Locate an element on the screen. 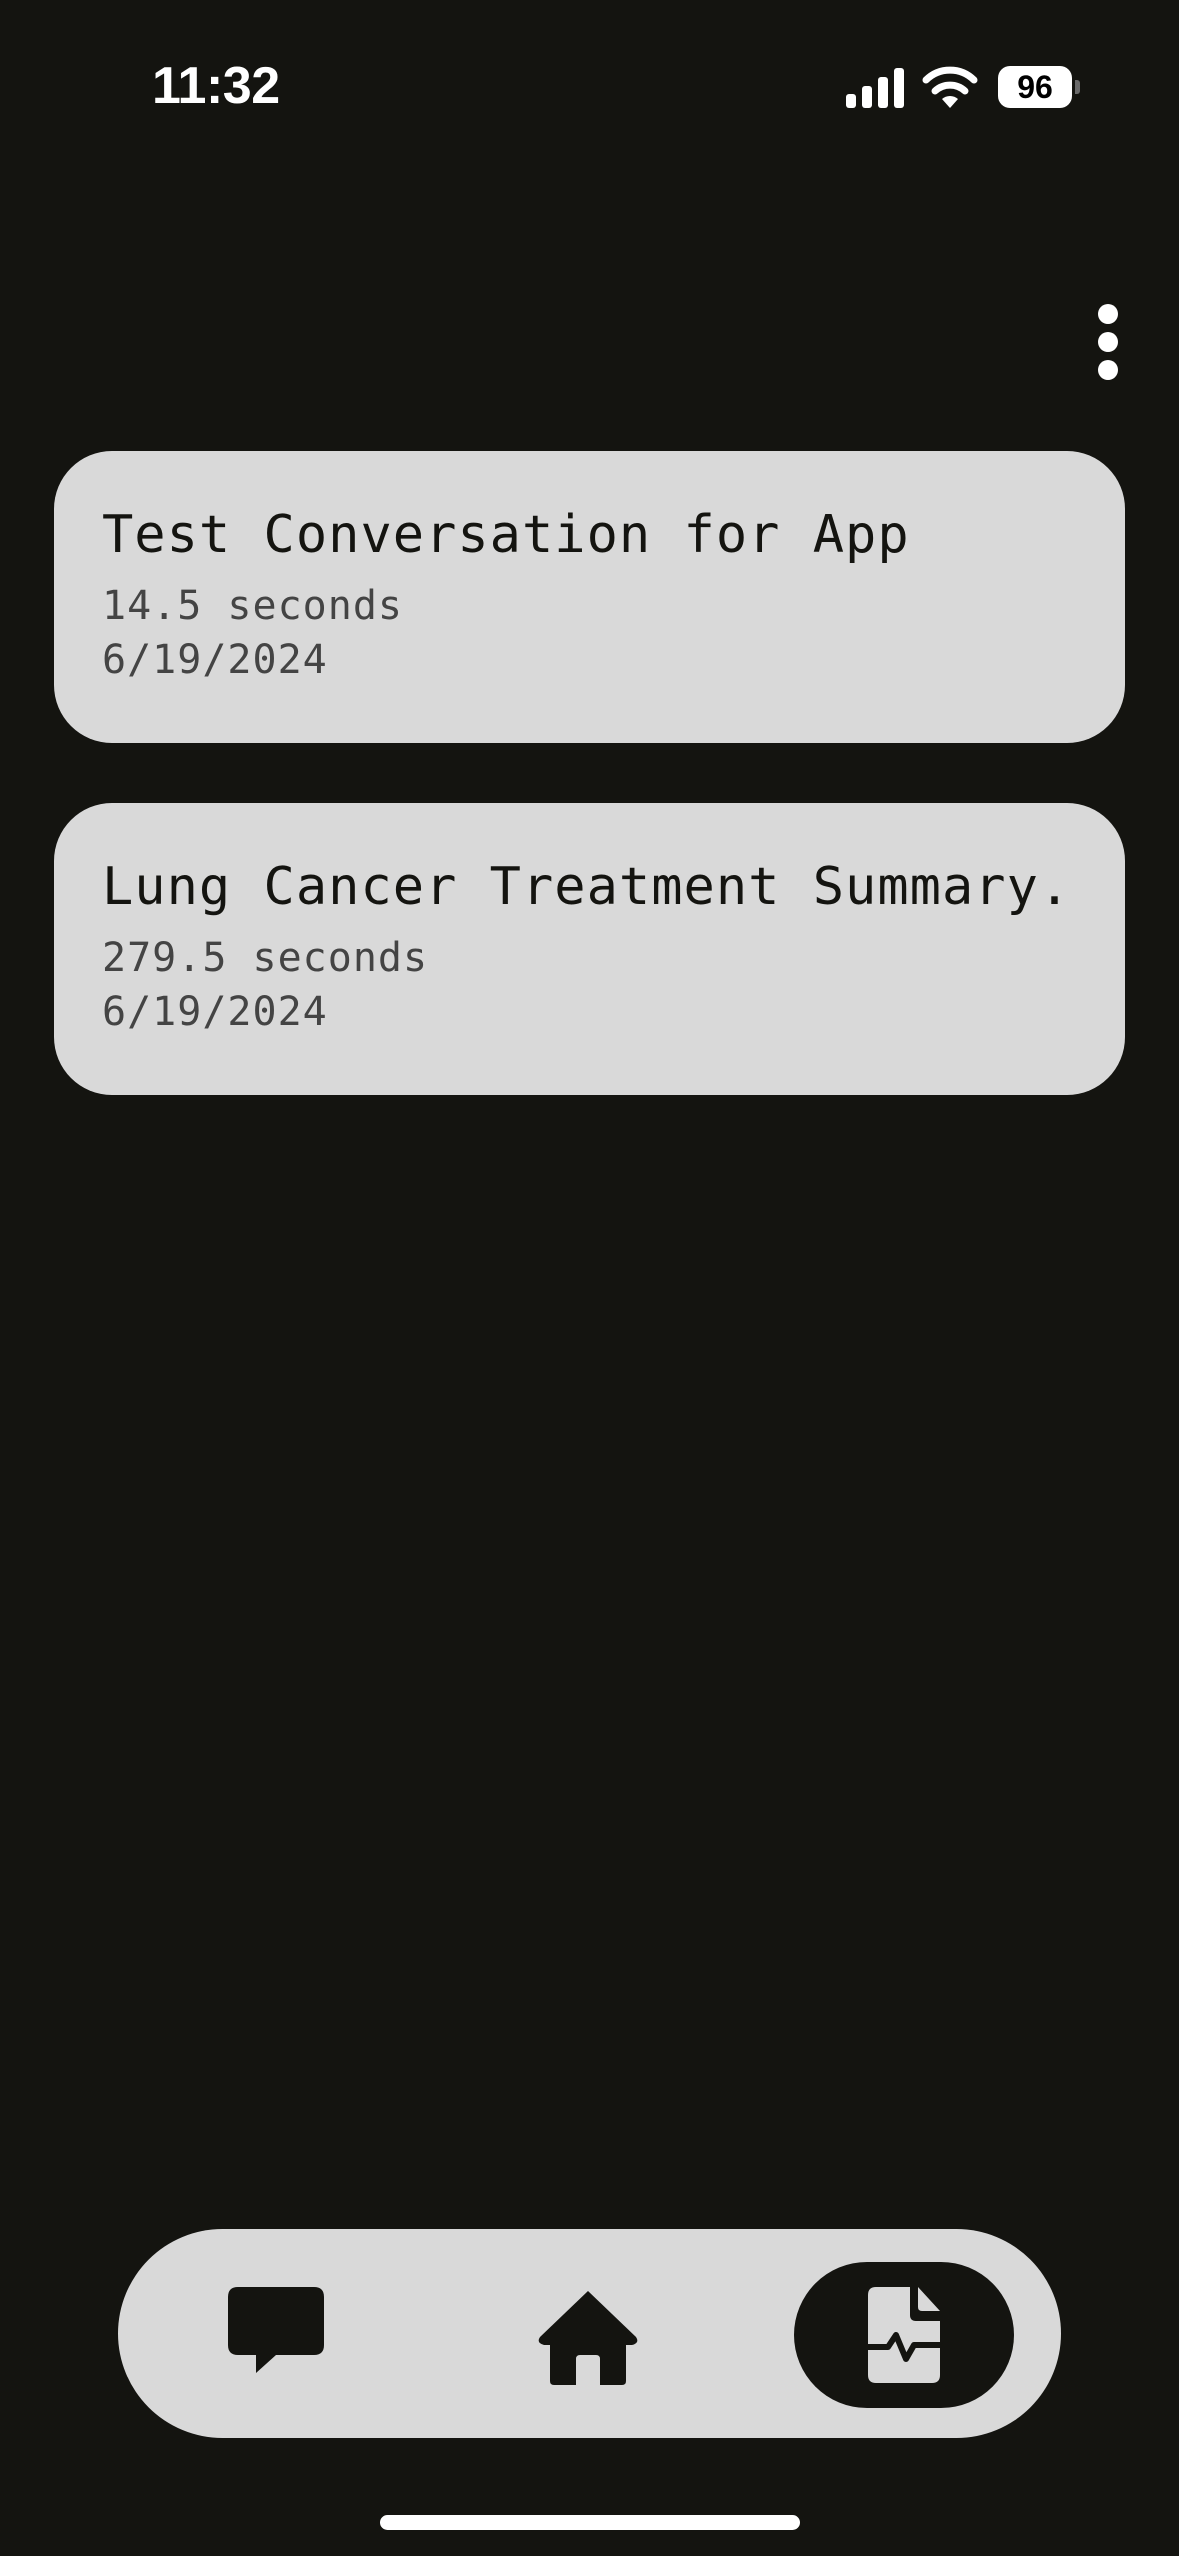  conversation-title: Test Conversation for App is located at coordinates (506, 535).